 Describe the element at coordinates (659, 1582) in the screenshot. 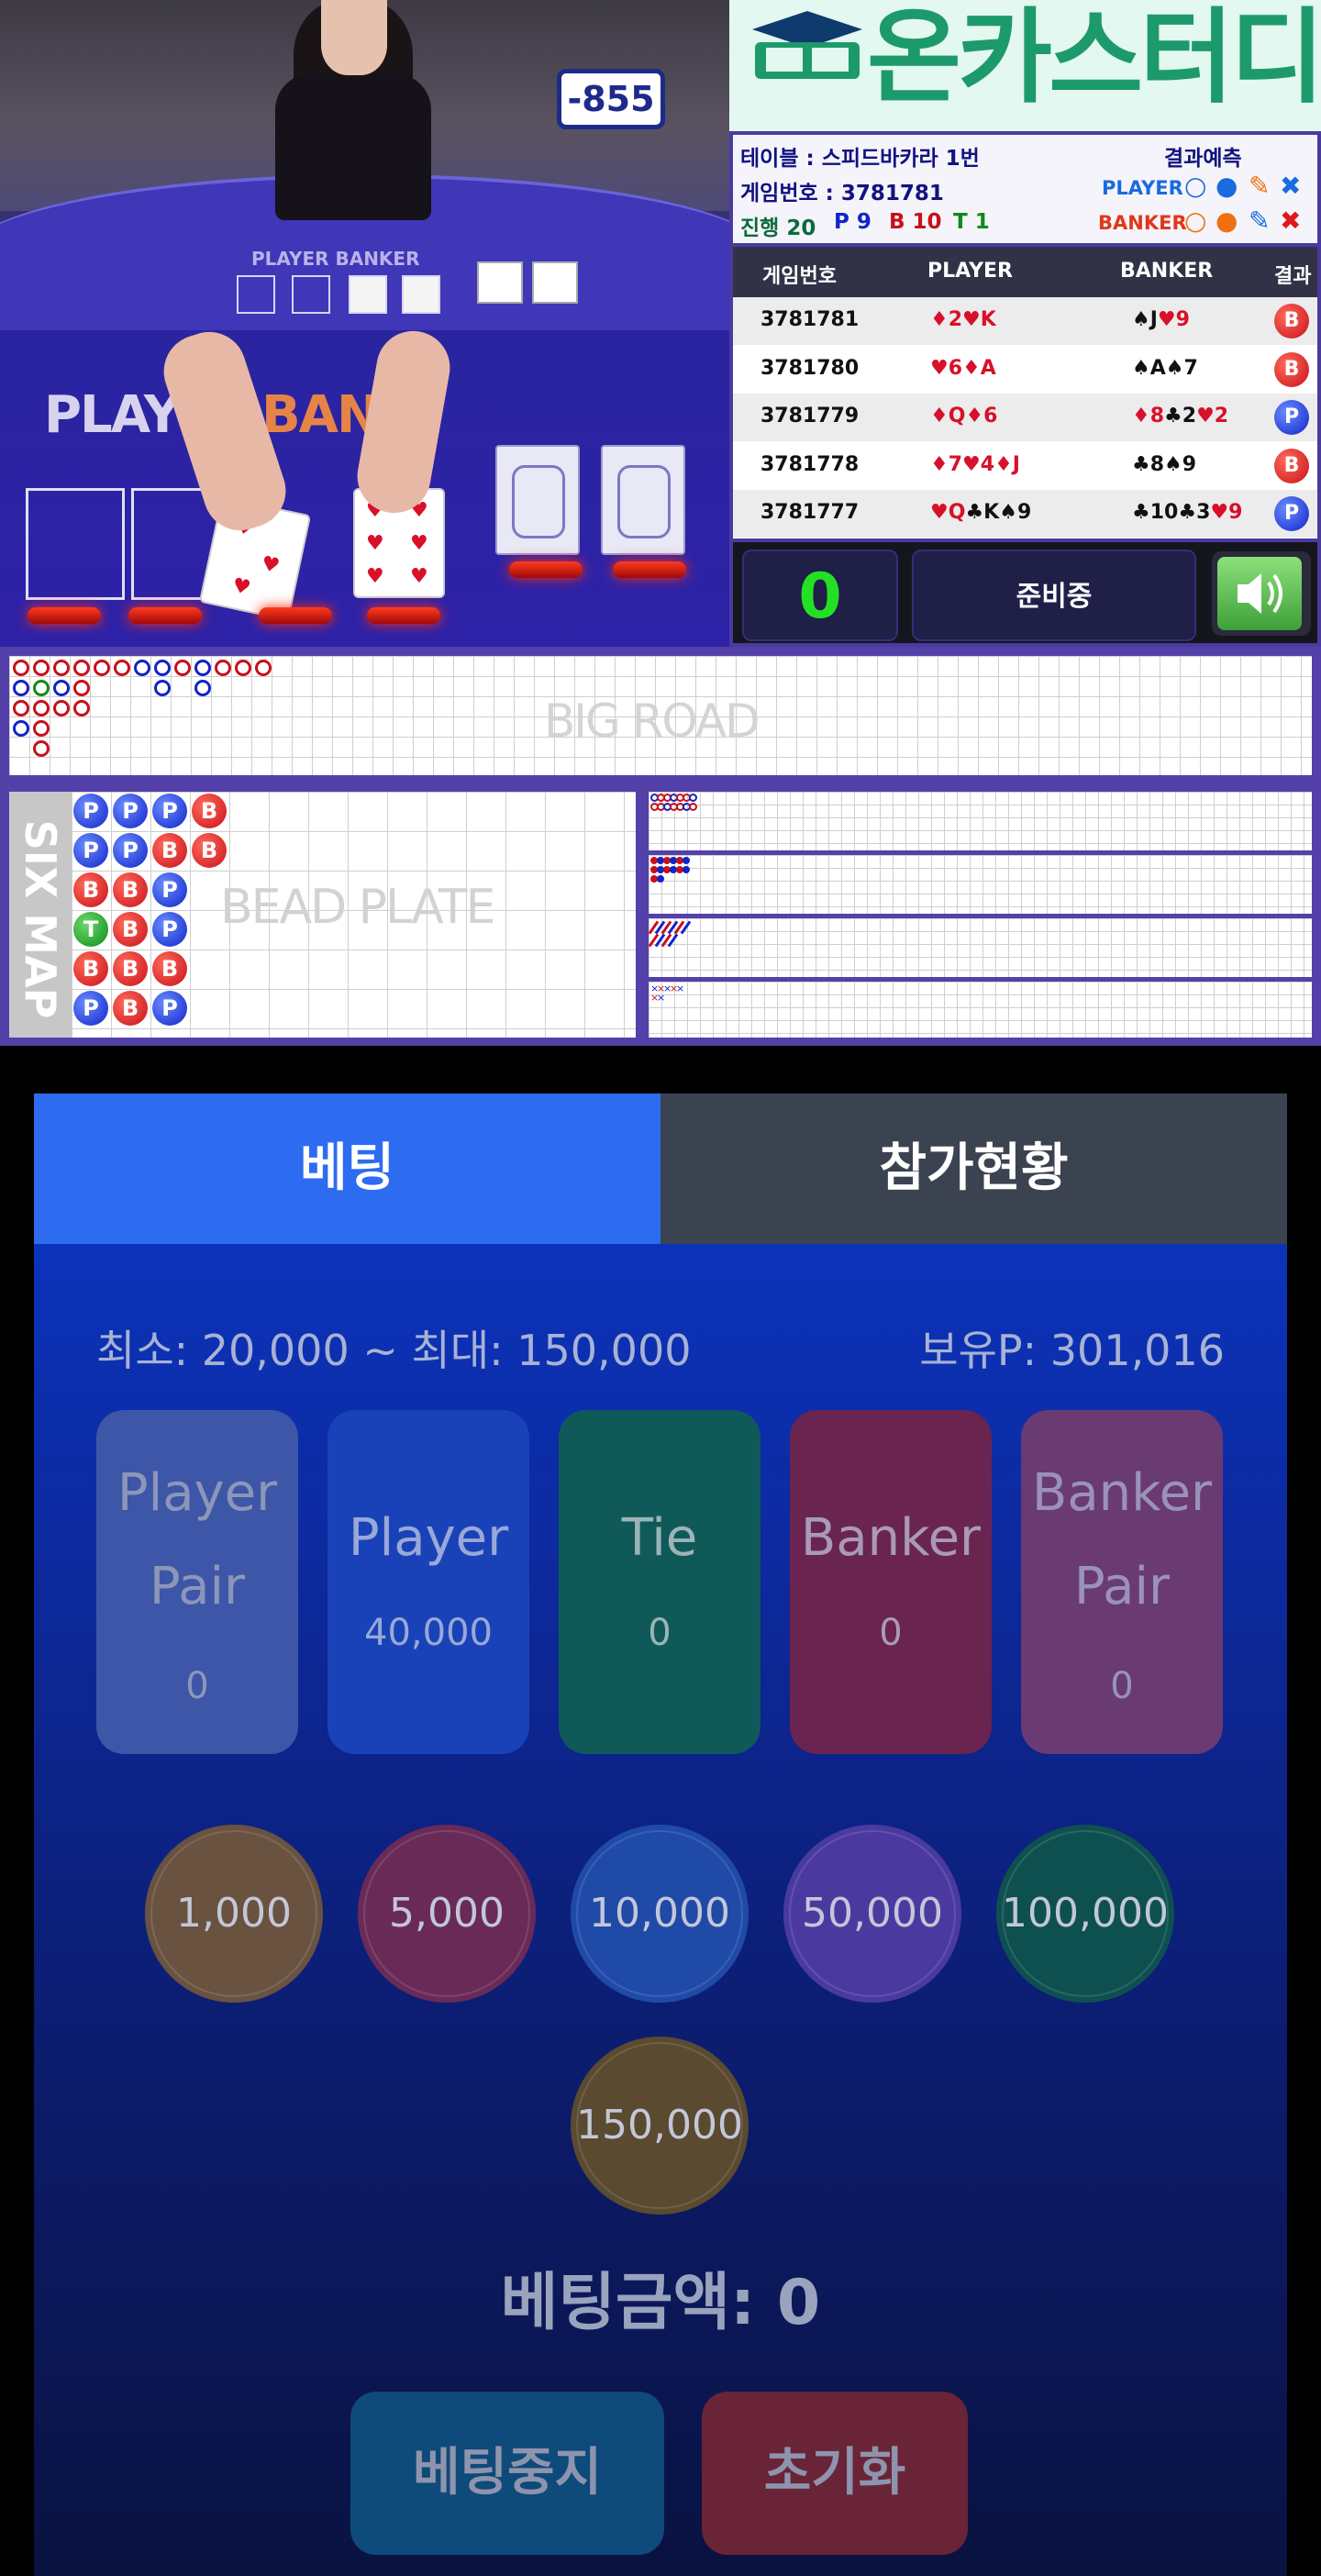

I see `tie-bet-button: Tie 0` at that location.